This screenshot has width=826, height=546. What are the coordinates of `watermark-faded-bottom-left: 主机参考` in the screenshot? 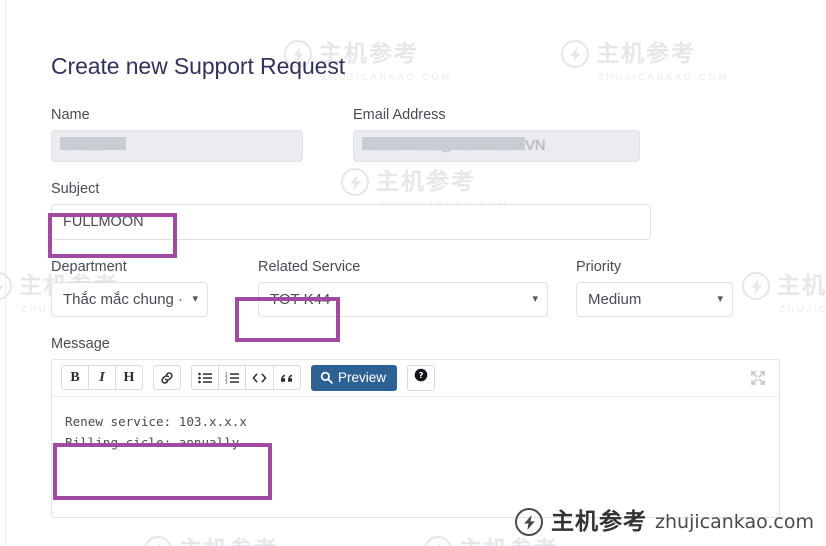 It's located at (211, 541).